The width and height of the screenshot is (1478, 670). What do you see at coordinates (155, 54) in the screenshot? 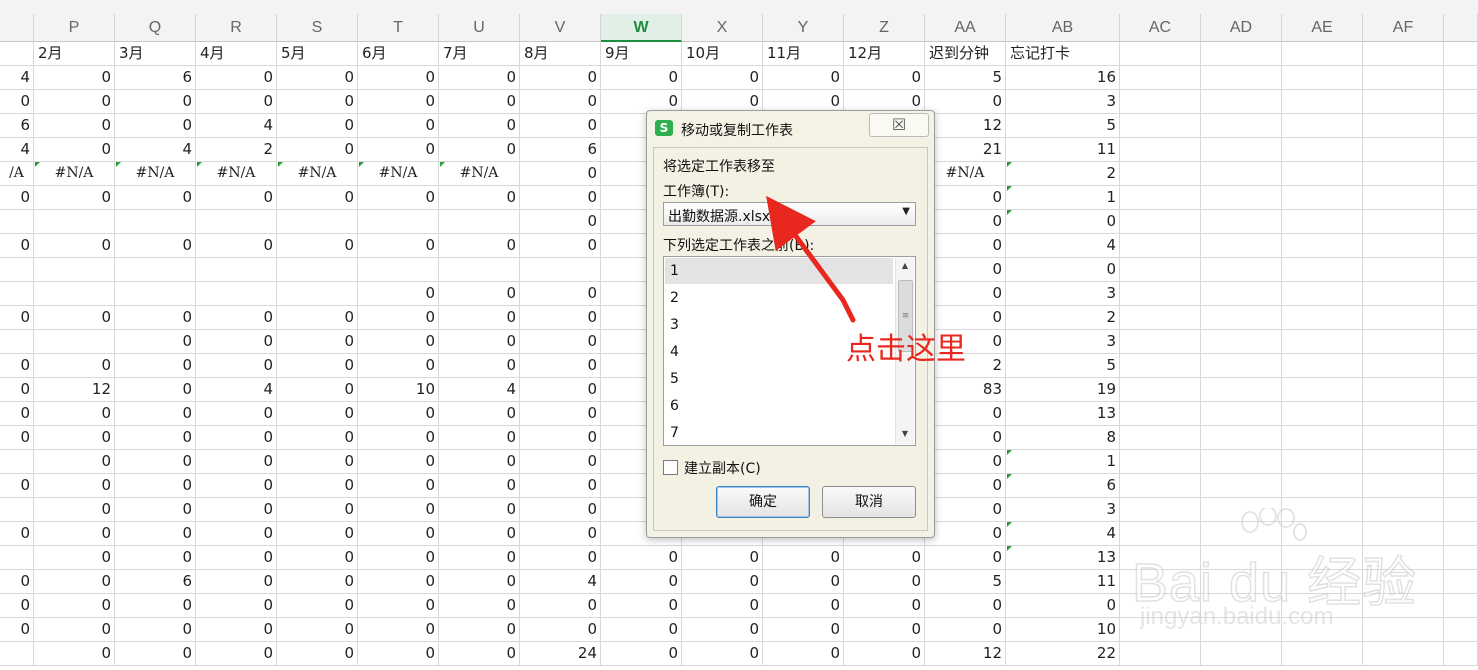
I see `header-cell: 3月` at bounding box center [155, 54].